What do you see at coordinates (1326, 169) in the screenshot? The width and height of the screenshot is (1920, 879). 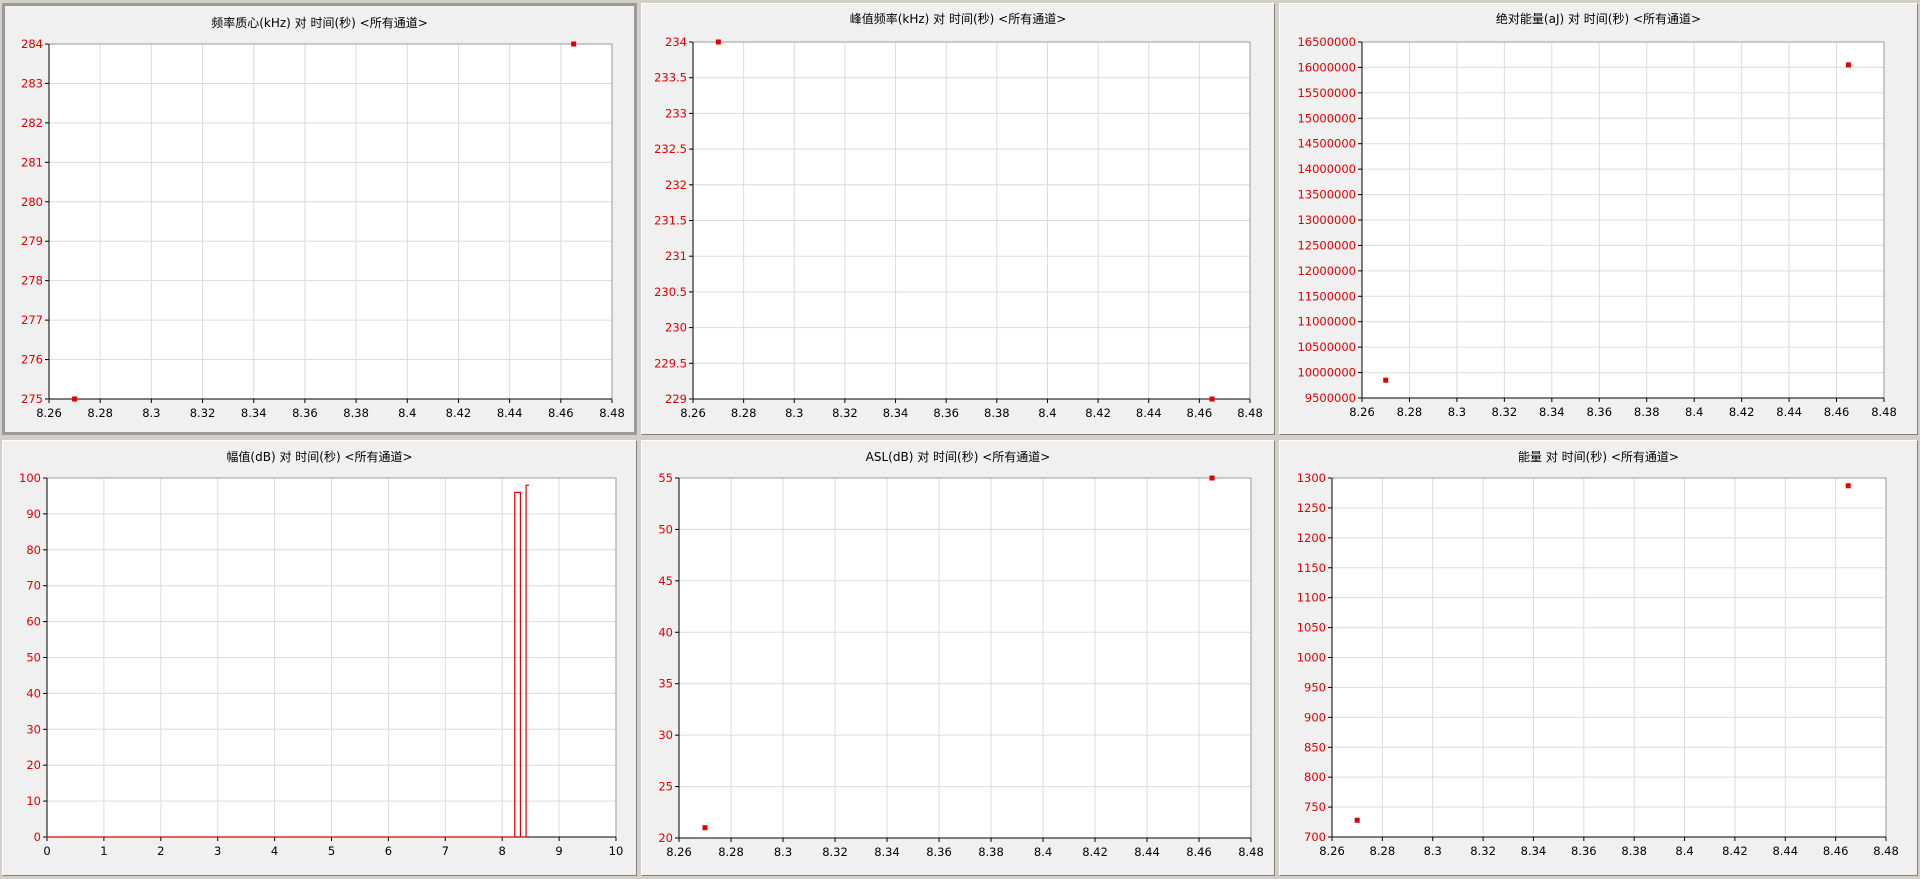 I see `y-tick-label: 14000000` at bounding box center [1326, 169].